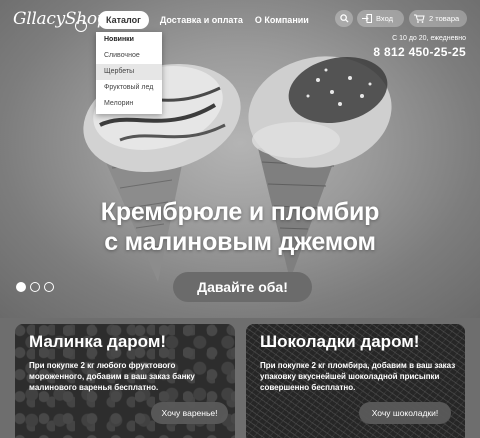 Image resolution: width=480 pixels, height=438 pixels. I want to click on slider-dots, so click(37, 287).